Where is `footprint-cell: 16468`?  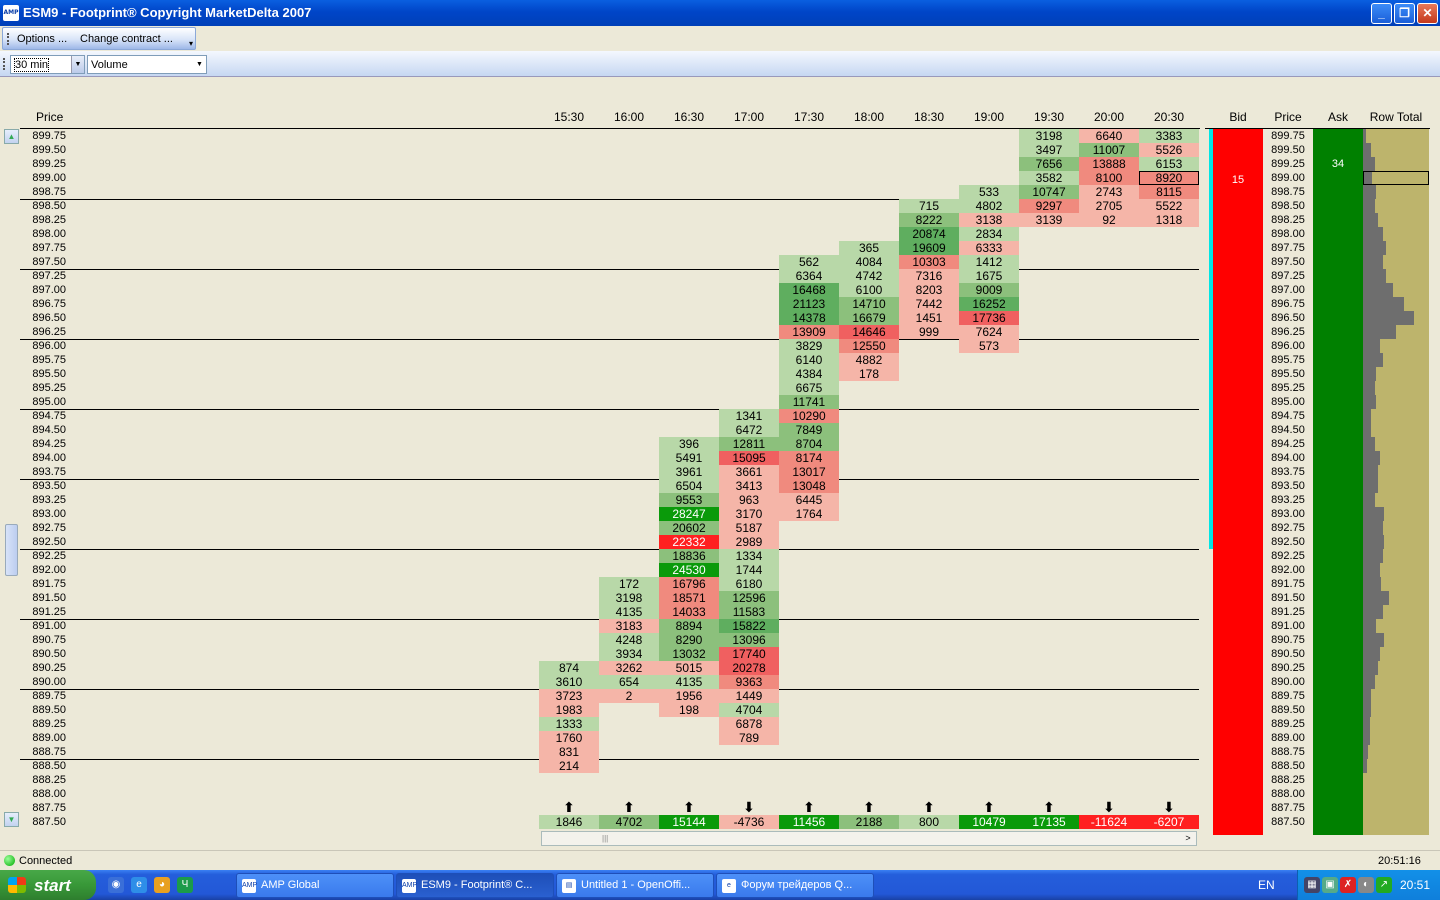
footprint-cell: 16468 is located at coordinates (809, 290).